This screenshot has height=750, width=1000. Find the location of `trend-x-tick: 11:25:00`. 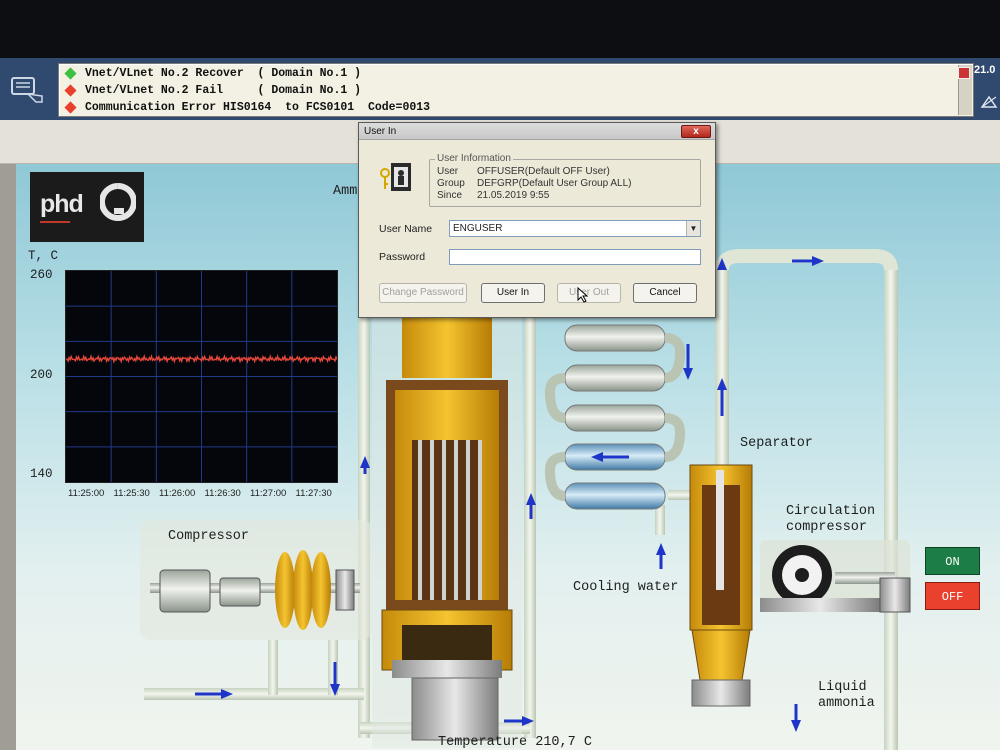

trend-x-tick: 11:25:00 is located at coordinates (86, 493).